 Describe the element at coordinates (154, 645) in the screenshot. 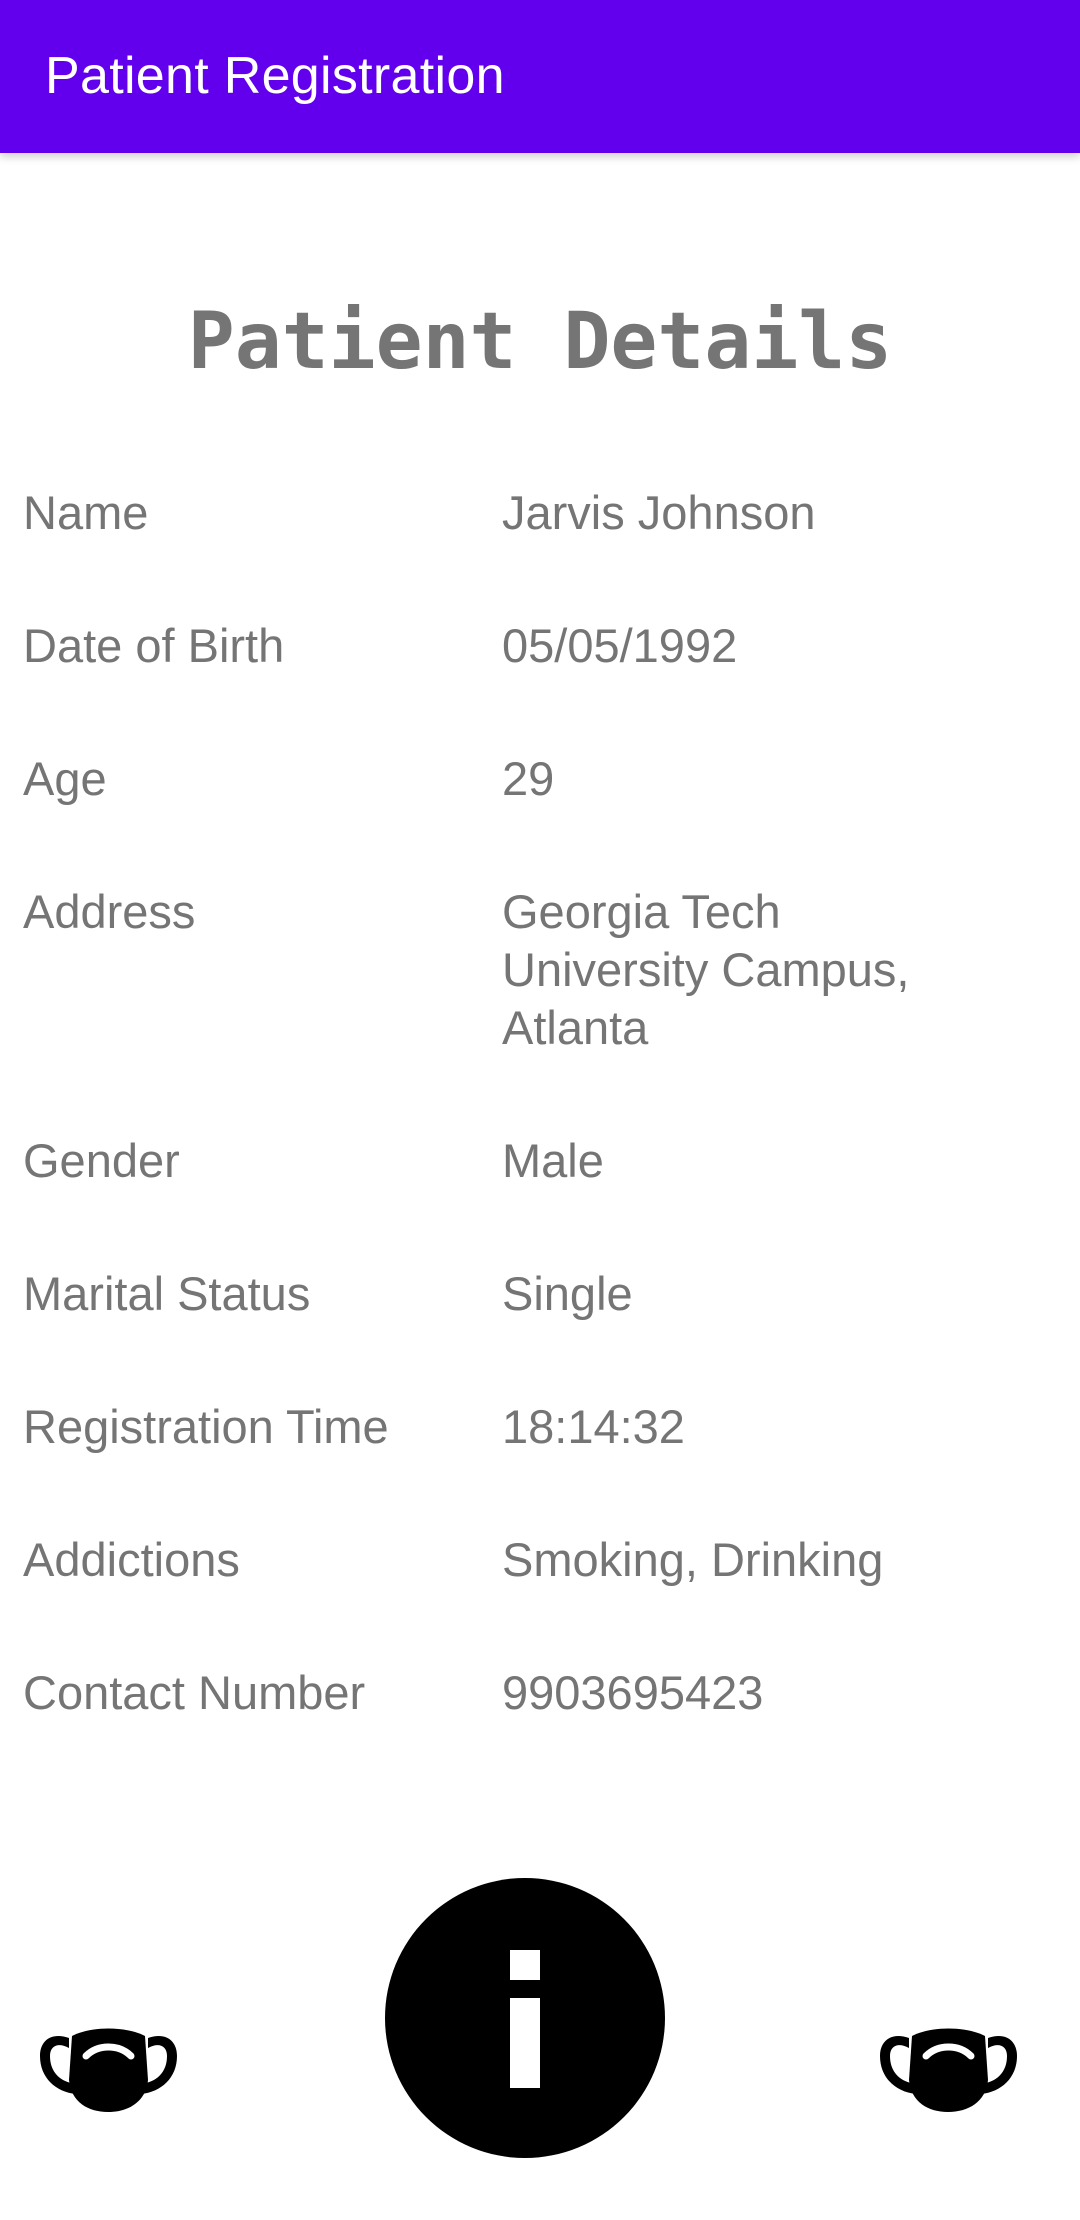

I see `detail-label-dob: Date of Birth` at that location.